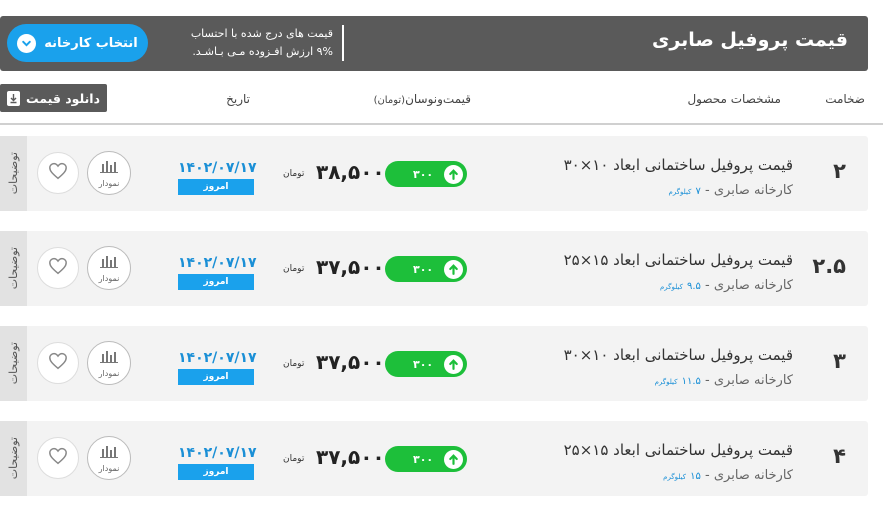 This screenshot has height=518, width=883. What do you see at coordinates (691, 381) in the screenshot?
I see `product-weight: ۱۱.۵` at bounding box center [691, 381].